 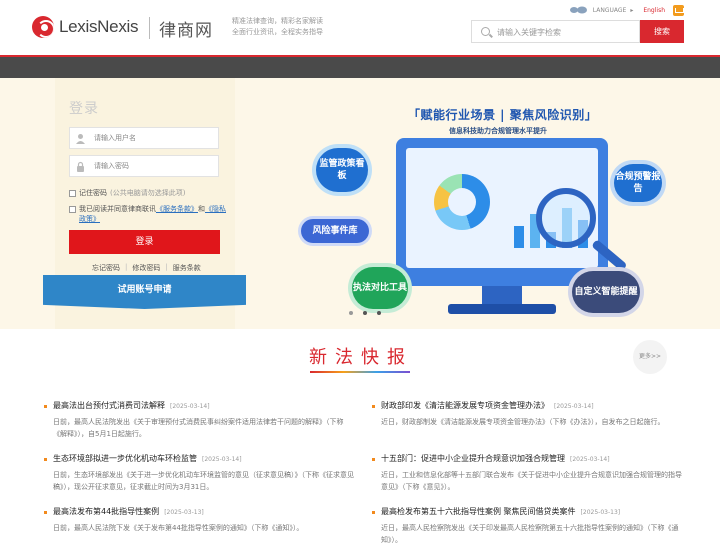 What do you see at coordinates (125, 458) in the screenshot?
I see `news-item-title: 生态环境部拟进一步优化机动车环检监管` at bounding box center [125, 458].